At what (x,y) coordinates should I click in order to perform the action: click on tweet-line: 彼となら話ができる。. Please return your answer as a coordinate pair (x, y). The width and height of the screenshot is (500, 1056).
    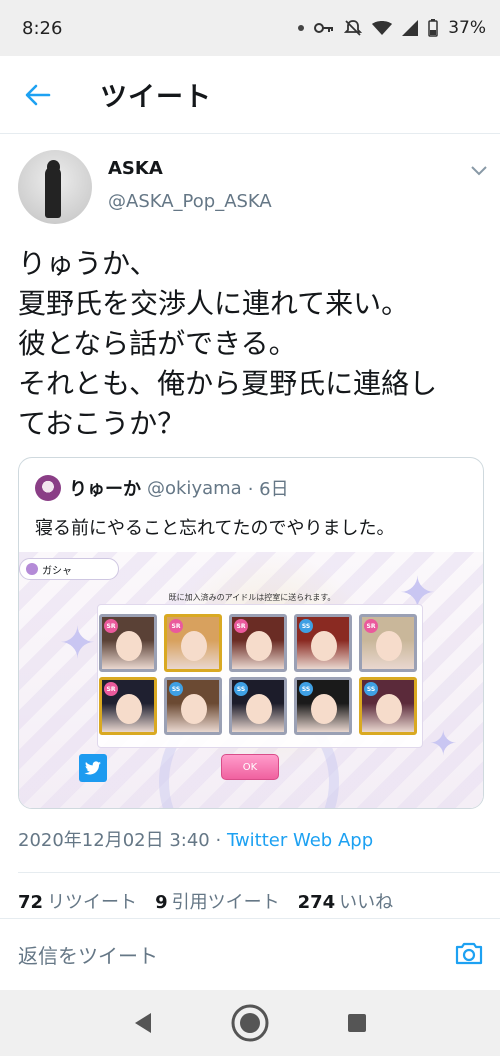
    Looking at the image, I should click on (157, 343).